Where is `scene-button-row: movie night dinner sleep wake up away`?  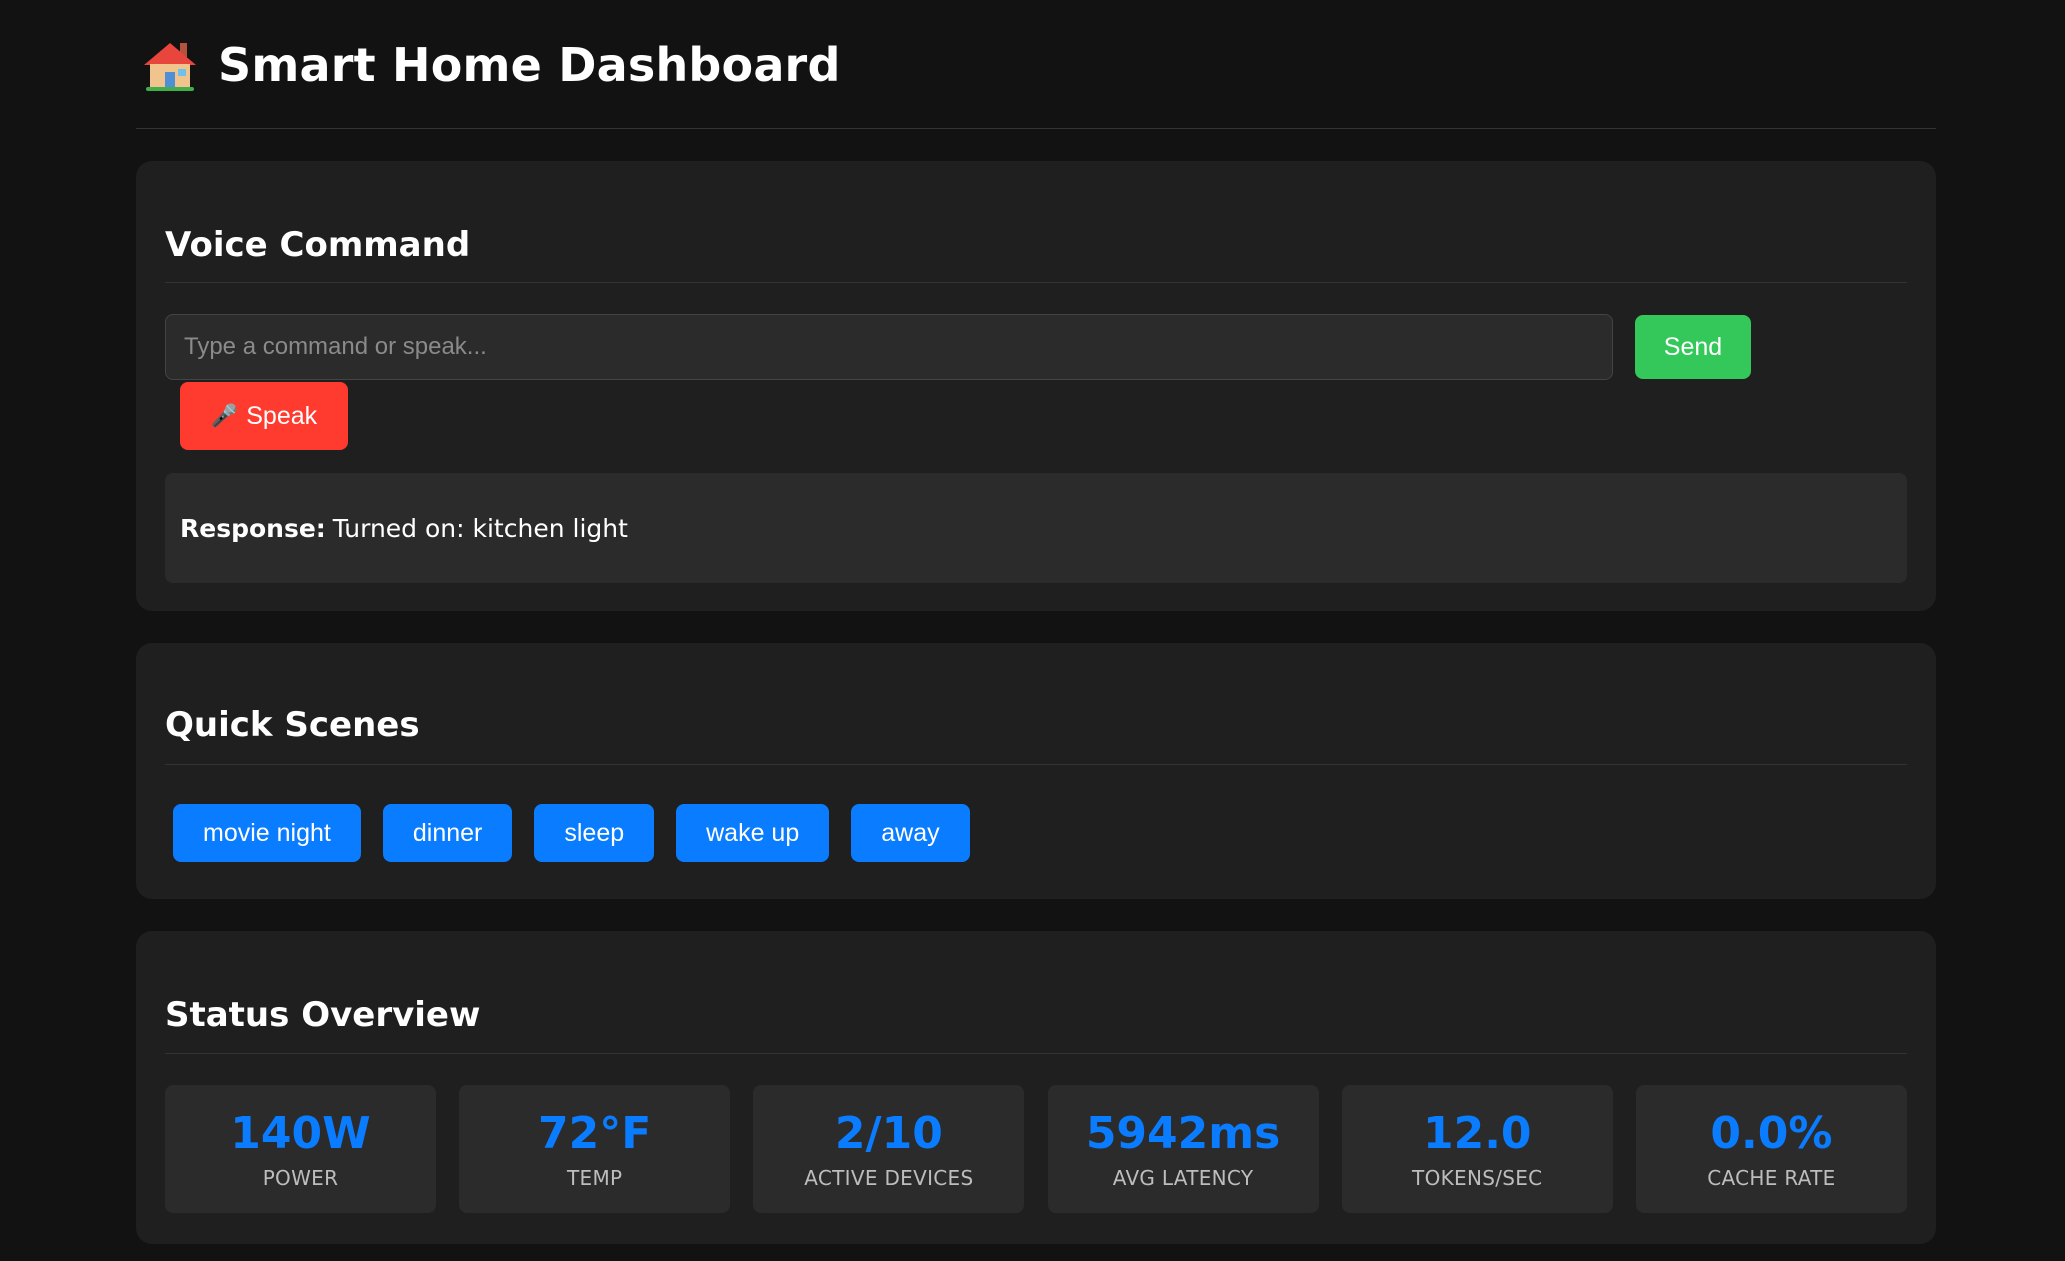
scene-button-row: movie night dinner sleep wake up away is located at coordinates (1036, 813).